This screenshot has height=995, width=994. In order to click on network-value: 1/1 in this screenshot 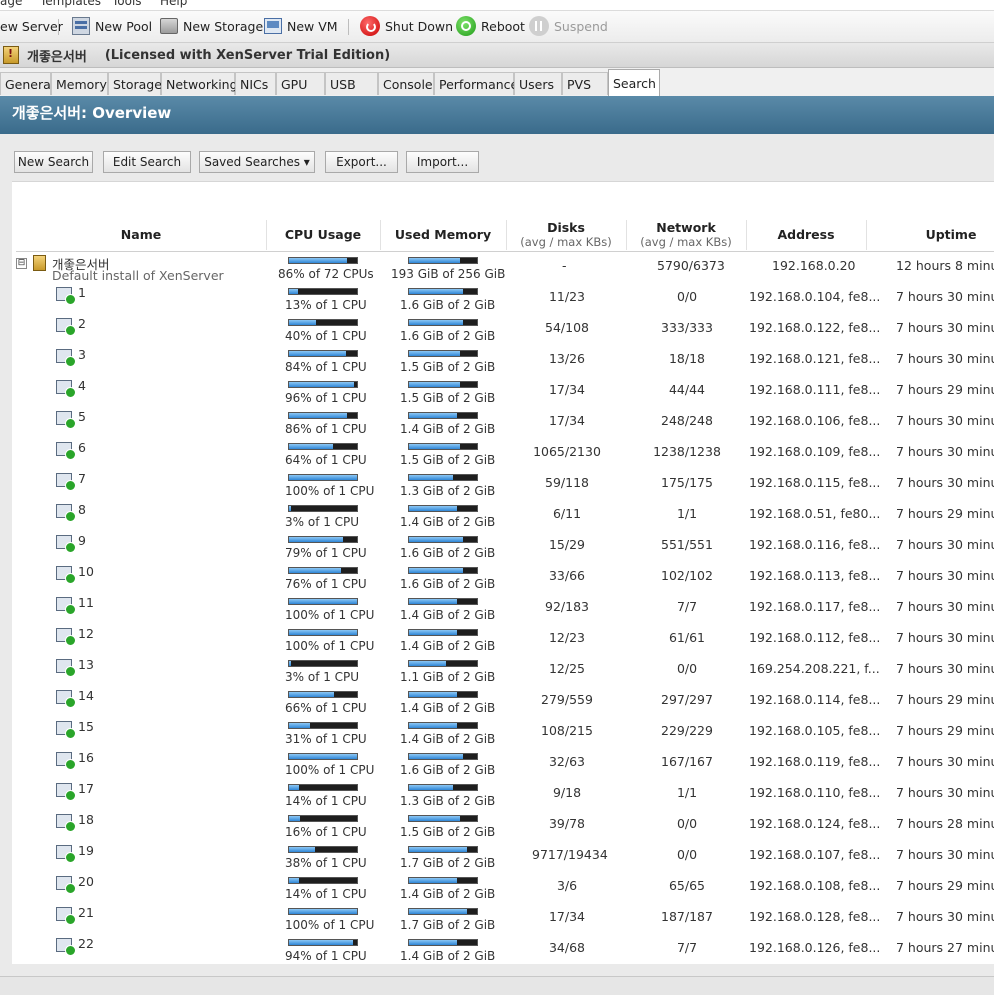, I will do `click(687, 792)`.